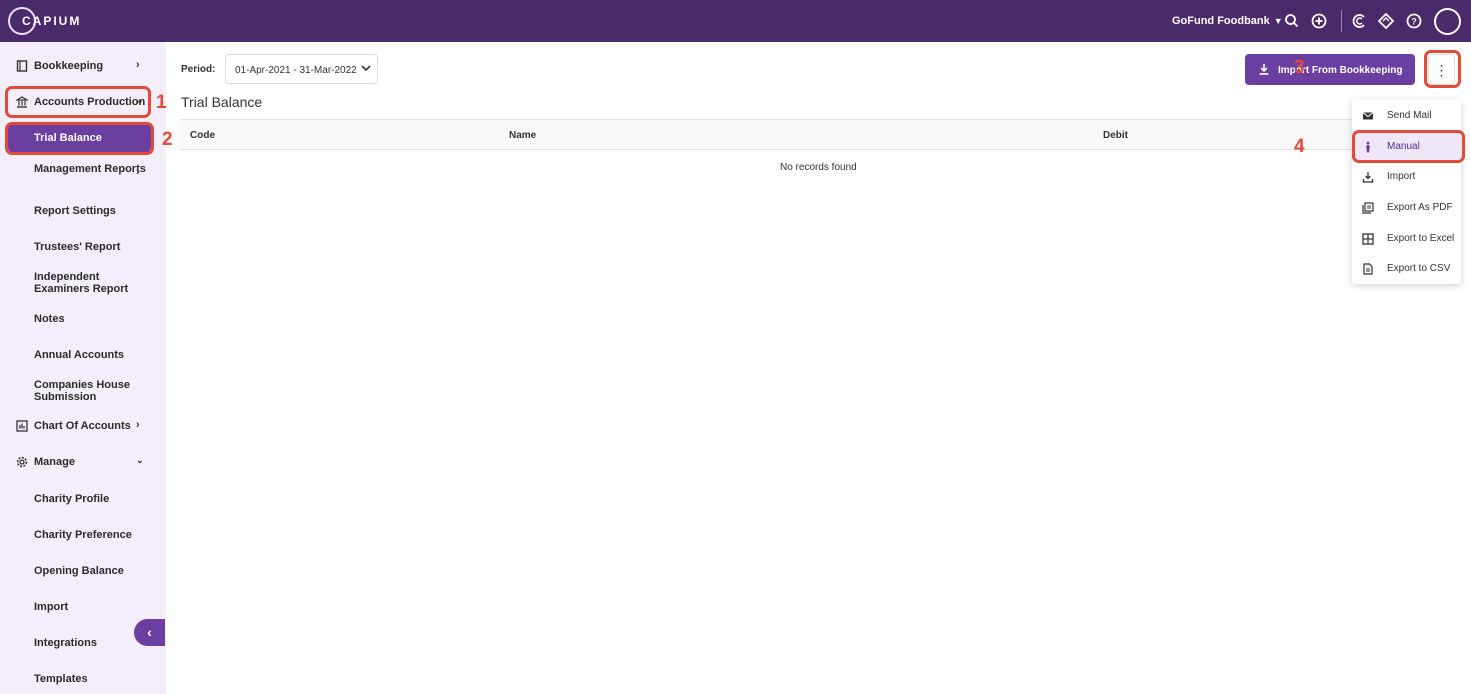  Describe the element at coordinates (78, 102) in the screenshot. I see `callout-accounts-production` at that location.